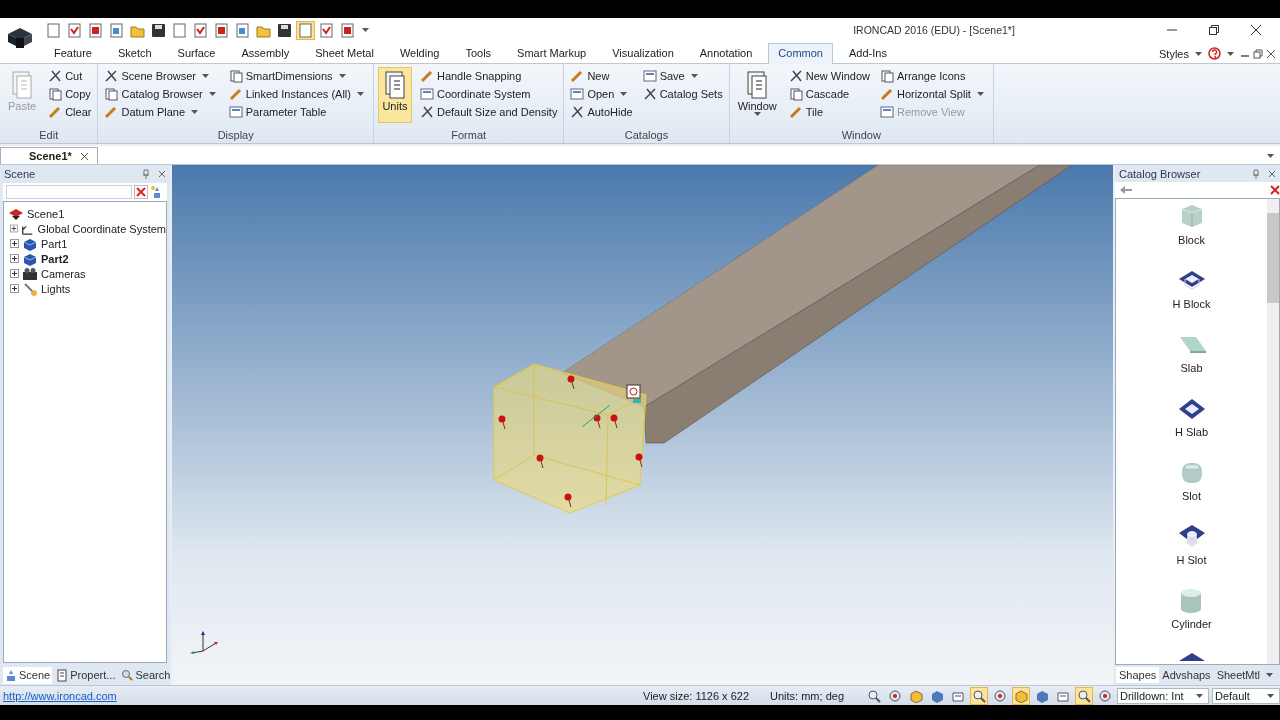 The width and height of the screenshot is (1280, 720). Describe the element at coordinates (829, 94) in the screenshot. I see `ribbon-button: Cascade` at that location.